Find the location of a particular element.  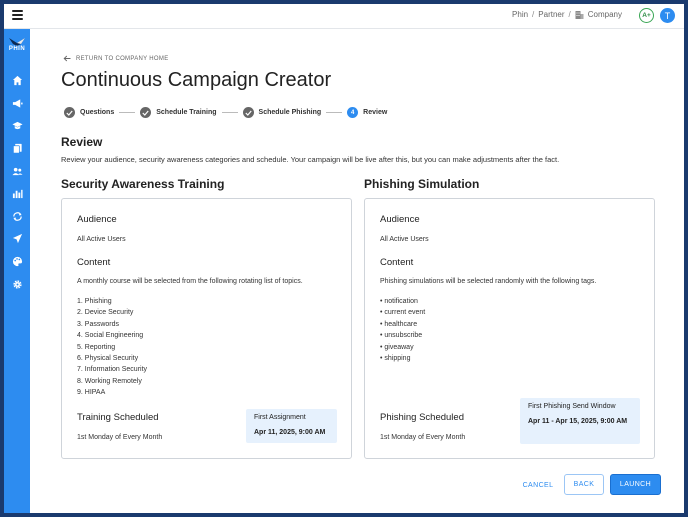

step-label: Schedule Training is located at coordinates (186, 112).